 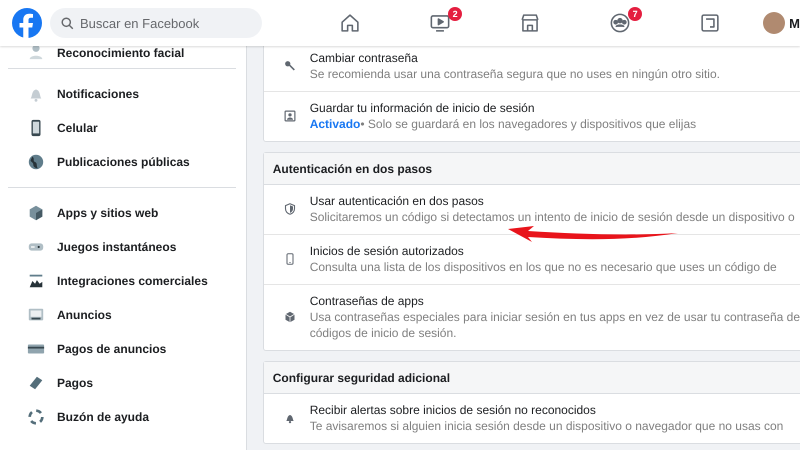 What do you see at coordinates (36, 417) in the screenshot?
I see `lifebuoy-icon` at bounding box center [36, 417].